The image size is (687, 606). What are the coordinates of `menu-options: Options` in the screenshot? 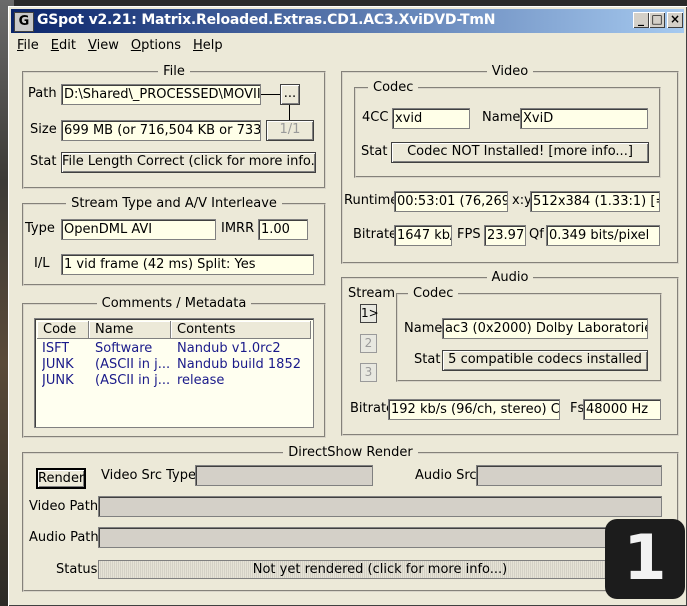 It's located at (156, 46).